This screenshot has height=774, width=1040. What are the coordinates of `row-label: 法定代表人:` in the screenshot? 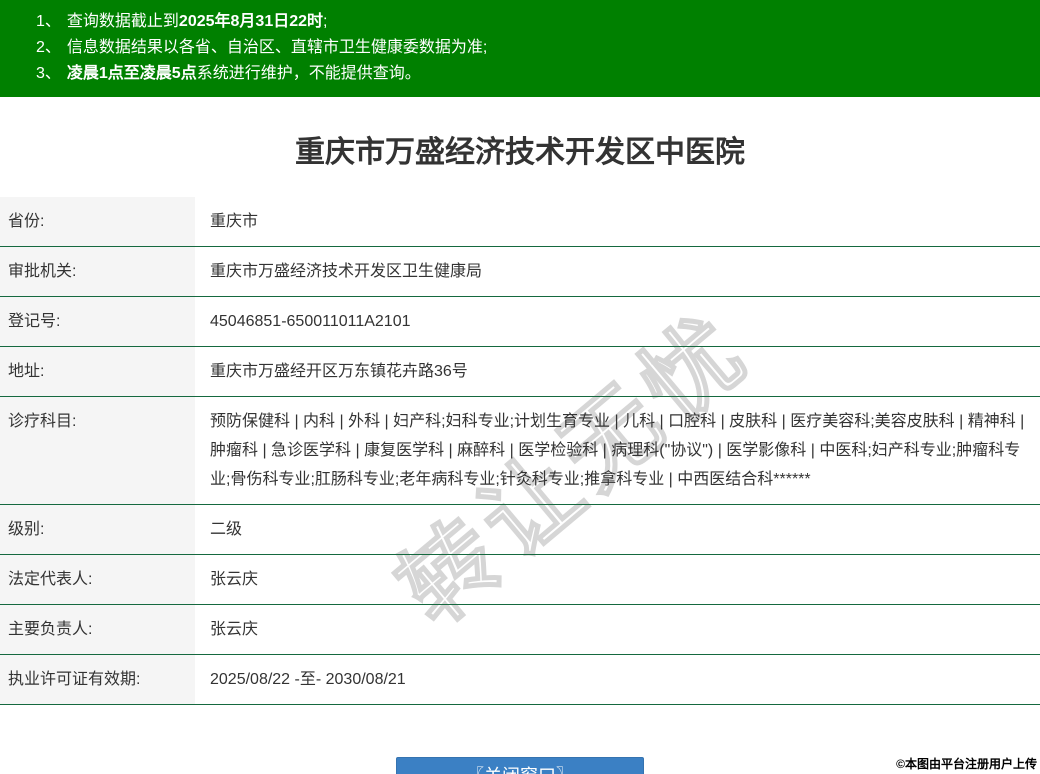 It's located at (97, 579).